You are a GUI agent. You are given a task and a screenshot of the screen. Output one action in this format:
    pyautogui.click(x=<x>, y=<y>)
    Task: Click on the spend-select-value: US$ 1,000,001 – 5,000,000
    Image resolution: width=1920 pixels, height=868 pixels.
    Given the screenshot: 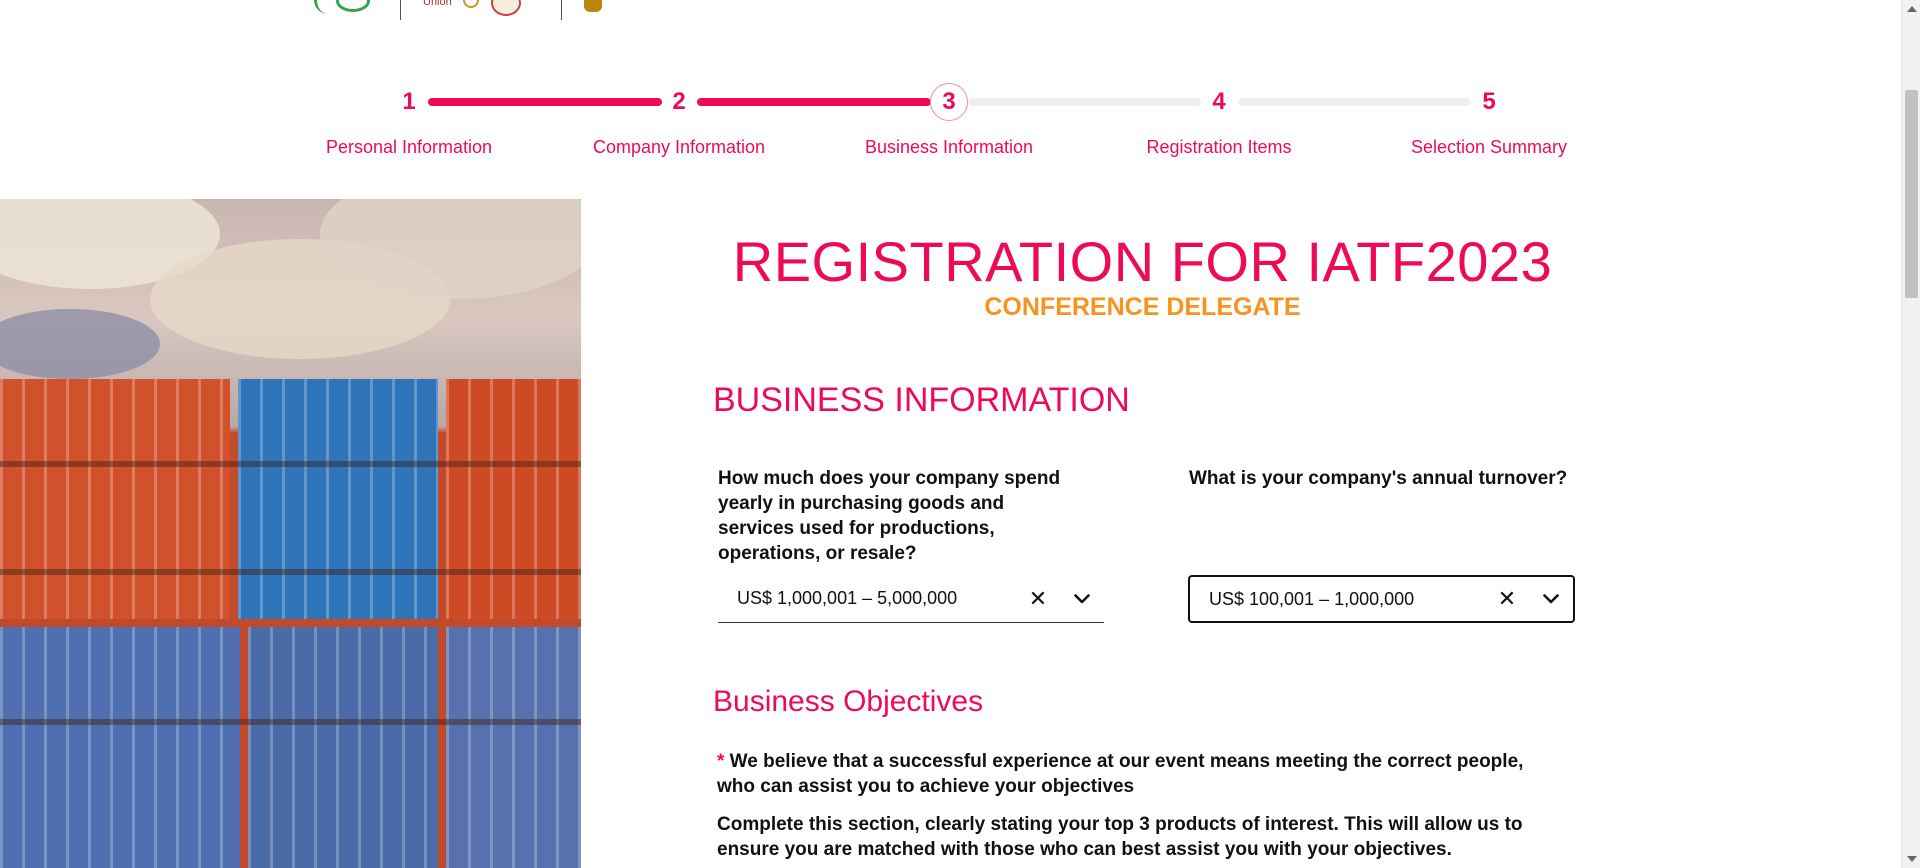 What is the action you would take?
    pyautogui.click(x=847, y=598)
    